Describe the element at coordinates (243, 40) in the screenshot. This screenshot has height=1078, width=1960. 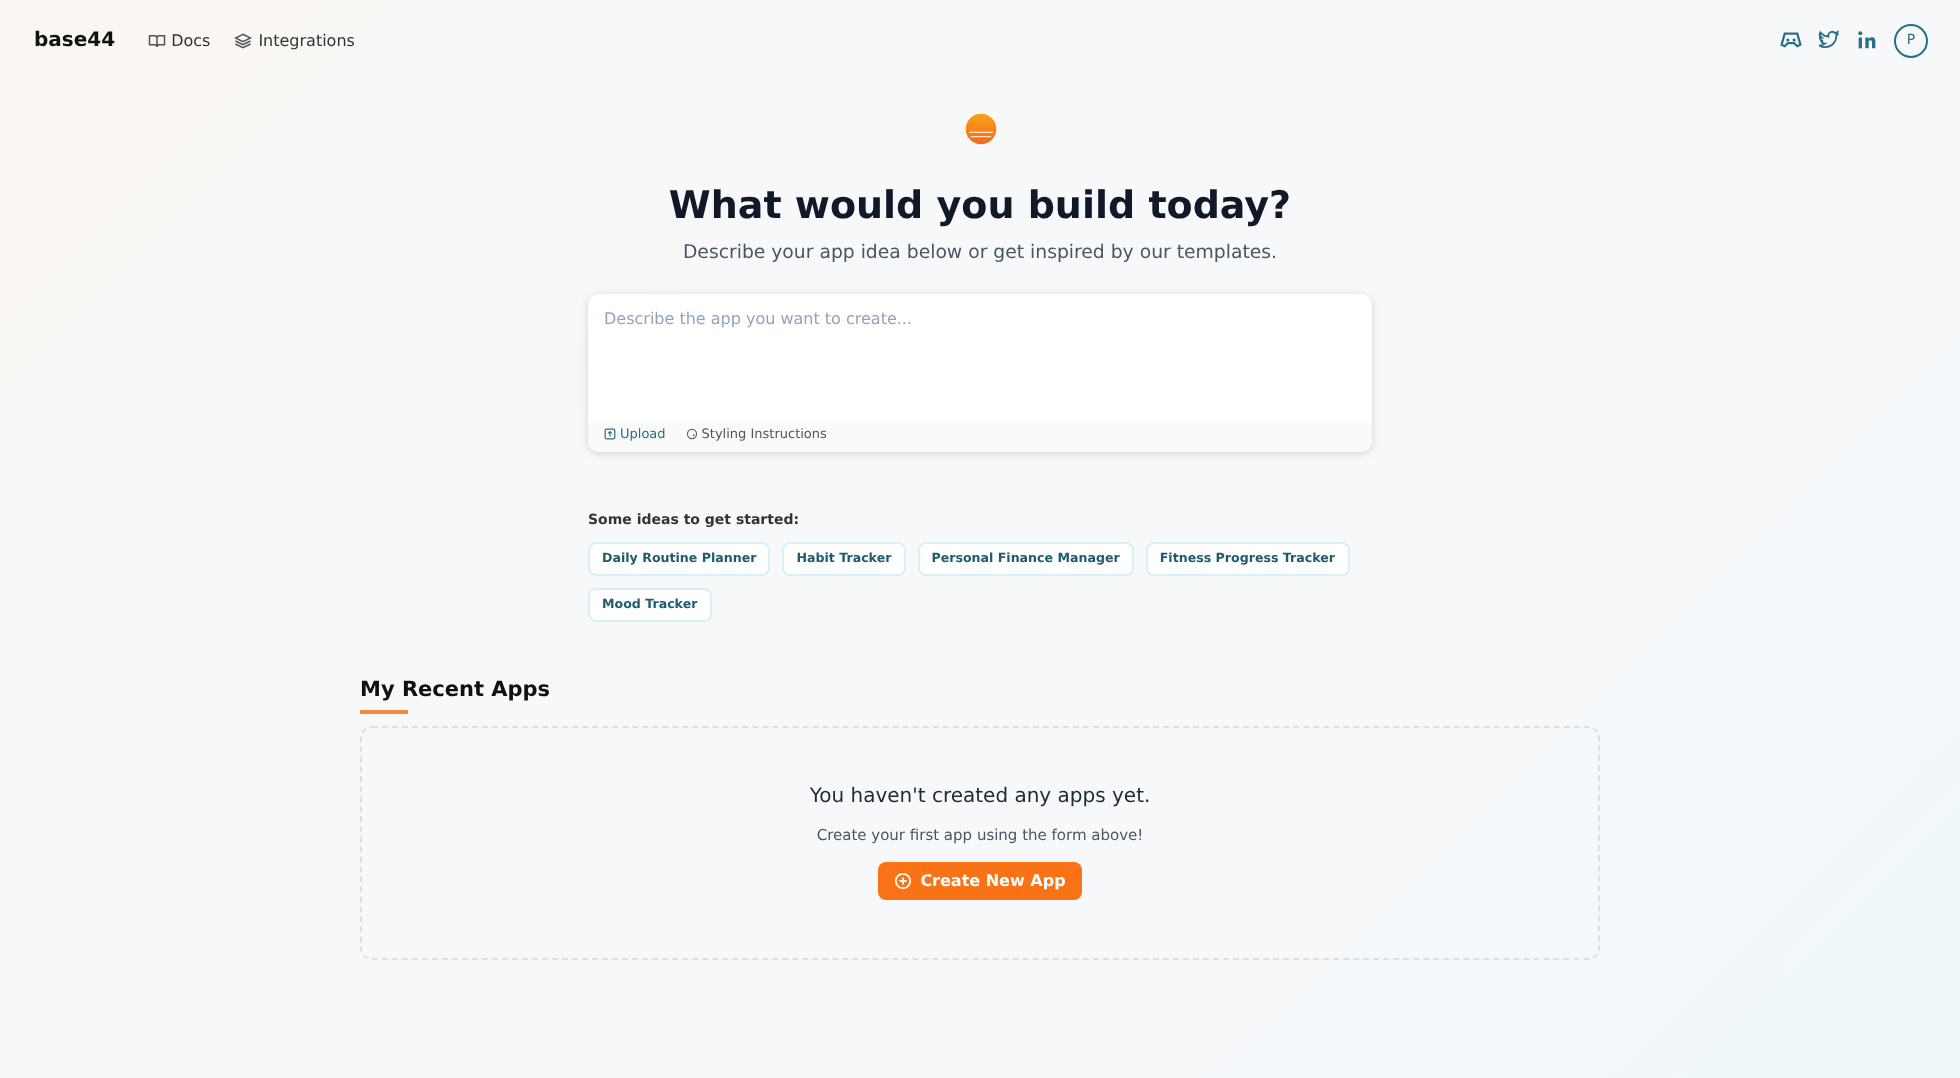
I see `layers-icon` at that location.